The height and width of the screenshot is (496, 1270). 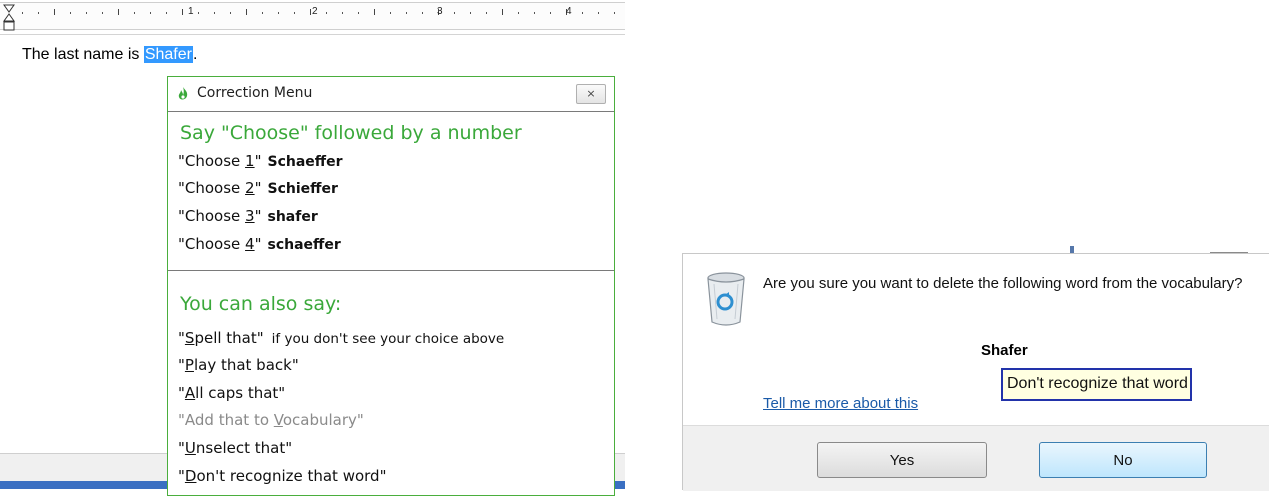 What do you see at coordinates (302, 189) in the screenshot?
I see `choice-word: Schieffer` at bounding box center [302, 189].